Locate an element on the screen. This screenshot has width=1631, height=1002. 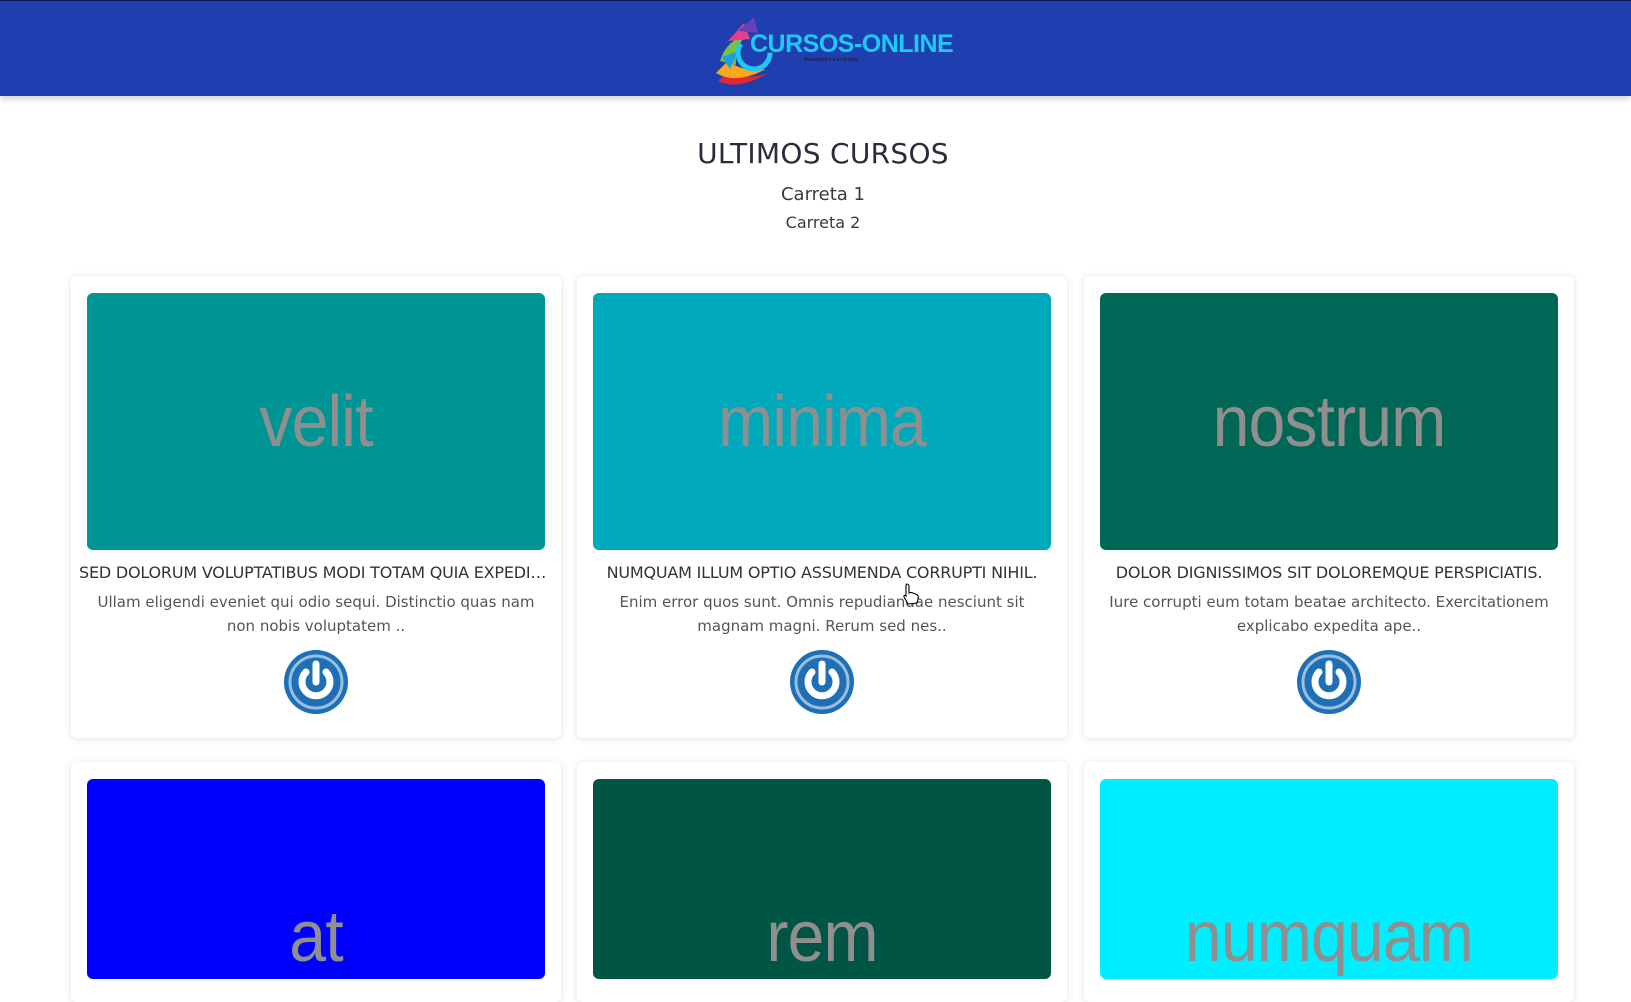
course-thumbnail-word: at is located at coordinates (316, 937).